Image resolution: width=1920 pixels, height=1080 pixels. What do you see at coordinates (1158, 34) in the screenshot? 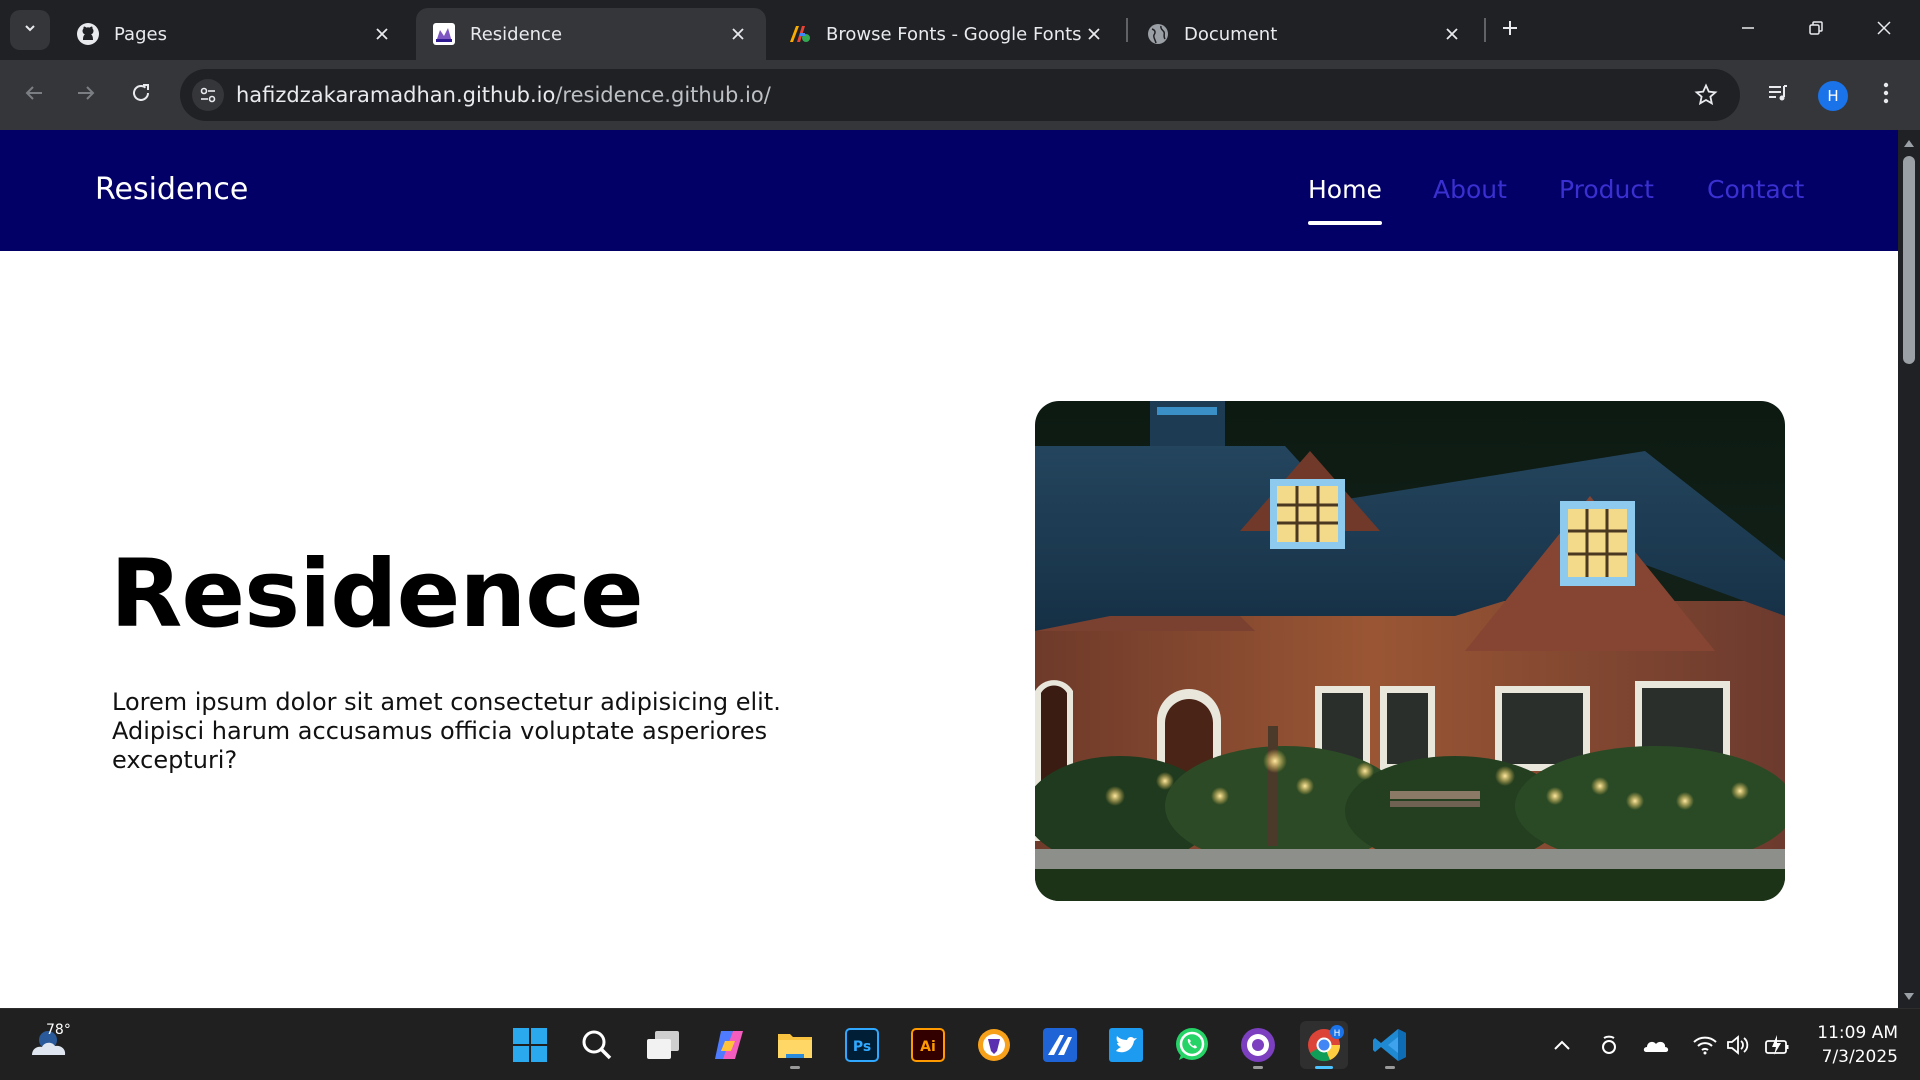
I see `globe-icon` at bounding box center [1158, 34].